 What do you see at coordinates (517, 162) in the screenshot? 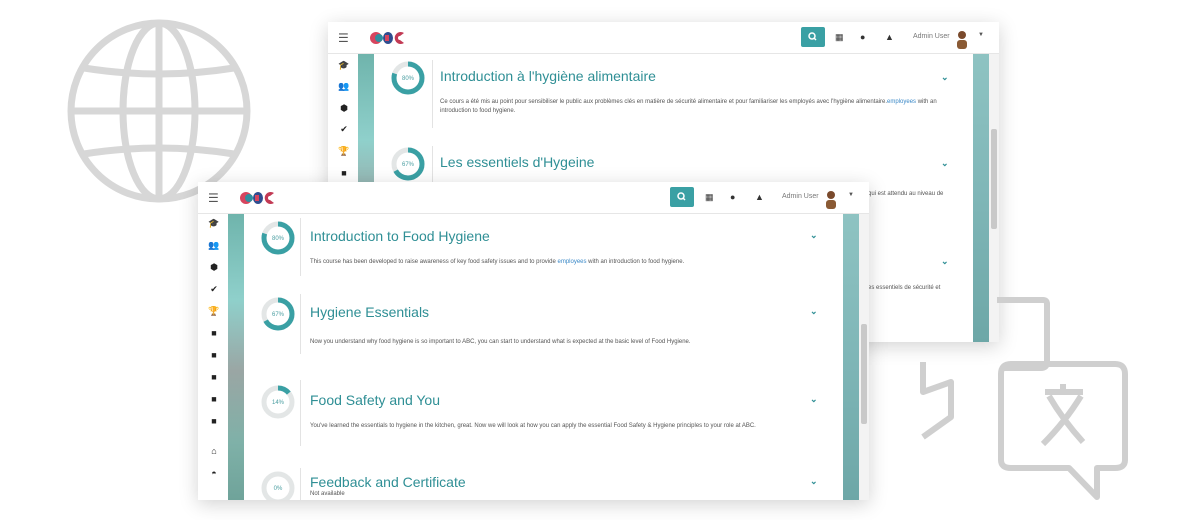
I see `course-title: Les essentiels d'Hygeine` at bounding box center [517, 162].